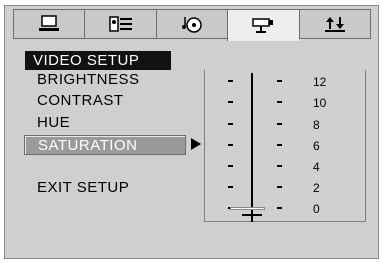  Describe the element at coordinates (252, 218) in the screenshot. I see `slider-stem` at that location.